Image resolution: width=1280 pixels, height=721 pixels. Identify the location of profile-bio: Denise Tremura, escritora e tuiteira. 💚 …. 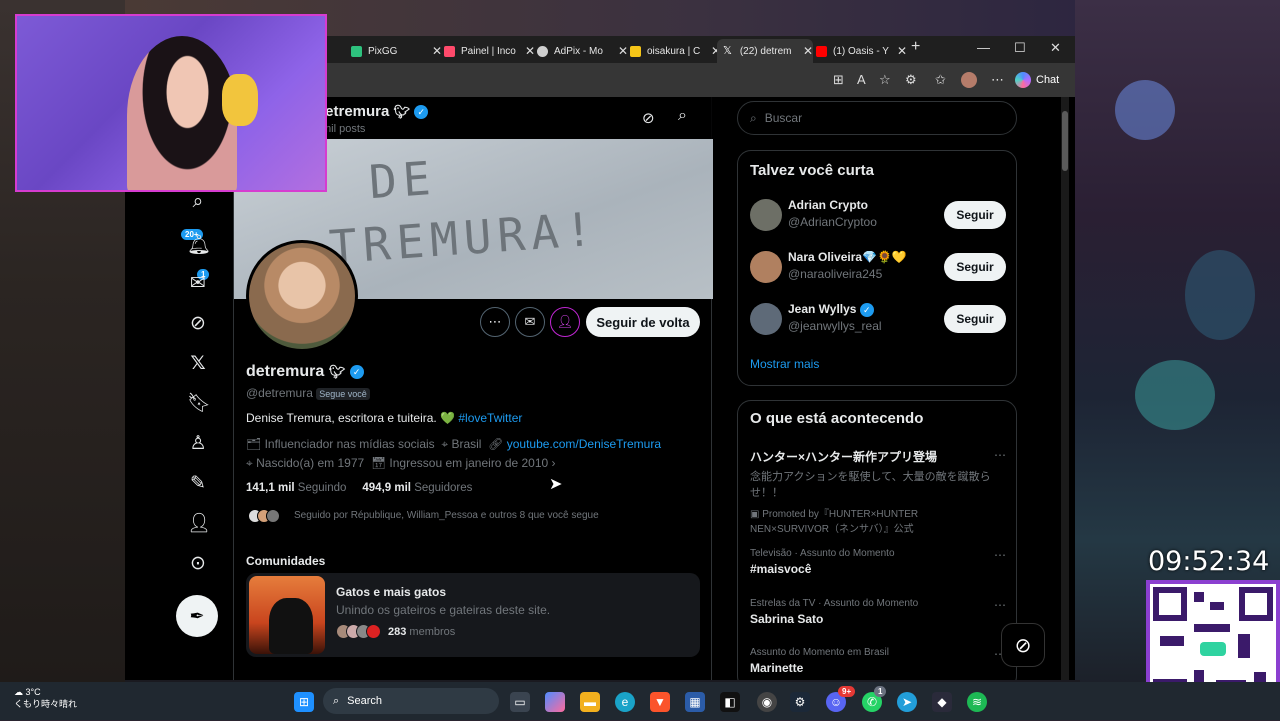
(384, 418).